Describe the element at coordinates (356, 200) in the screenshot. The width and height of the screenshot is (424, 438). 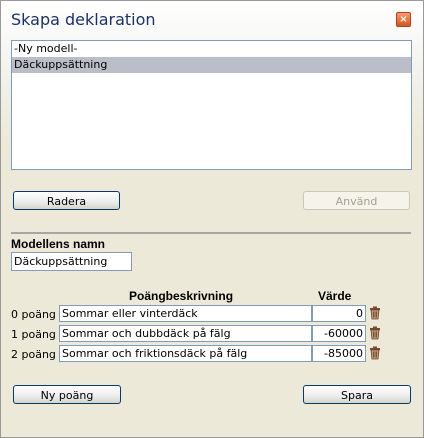
I see `use-button: Använd` at that location.